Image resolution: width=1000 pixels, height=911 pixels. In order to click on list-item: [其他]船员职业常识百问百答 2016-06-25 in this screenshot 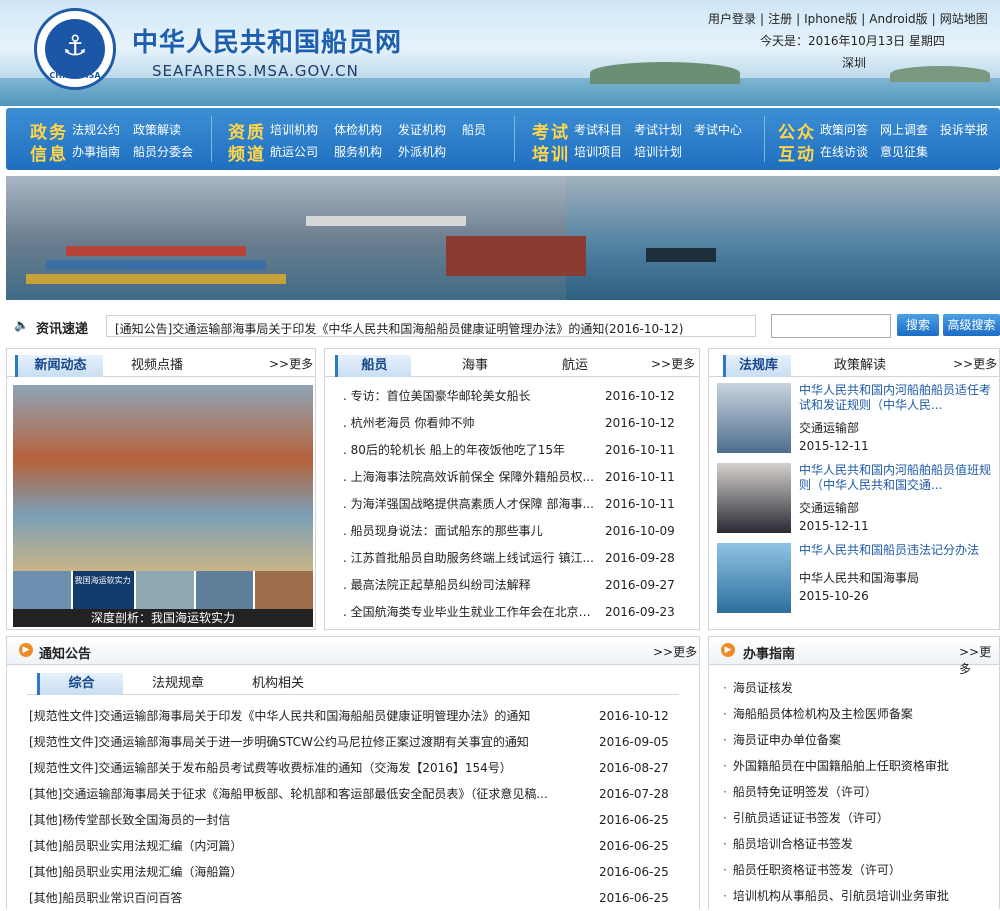, I will do `click(354, 898)`.